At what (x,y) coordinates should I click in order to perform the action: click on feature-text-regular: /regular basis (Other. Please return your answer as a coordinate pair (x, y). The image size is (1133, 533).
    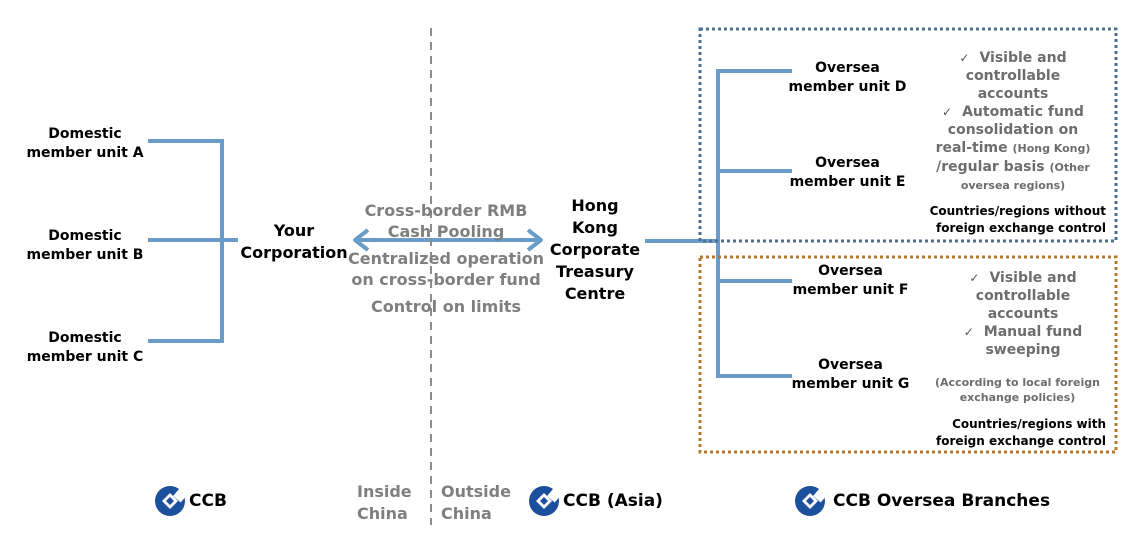
    Looking at the image, I should click on (1013, 167).